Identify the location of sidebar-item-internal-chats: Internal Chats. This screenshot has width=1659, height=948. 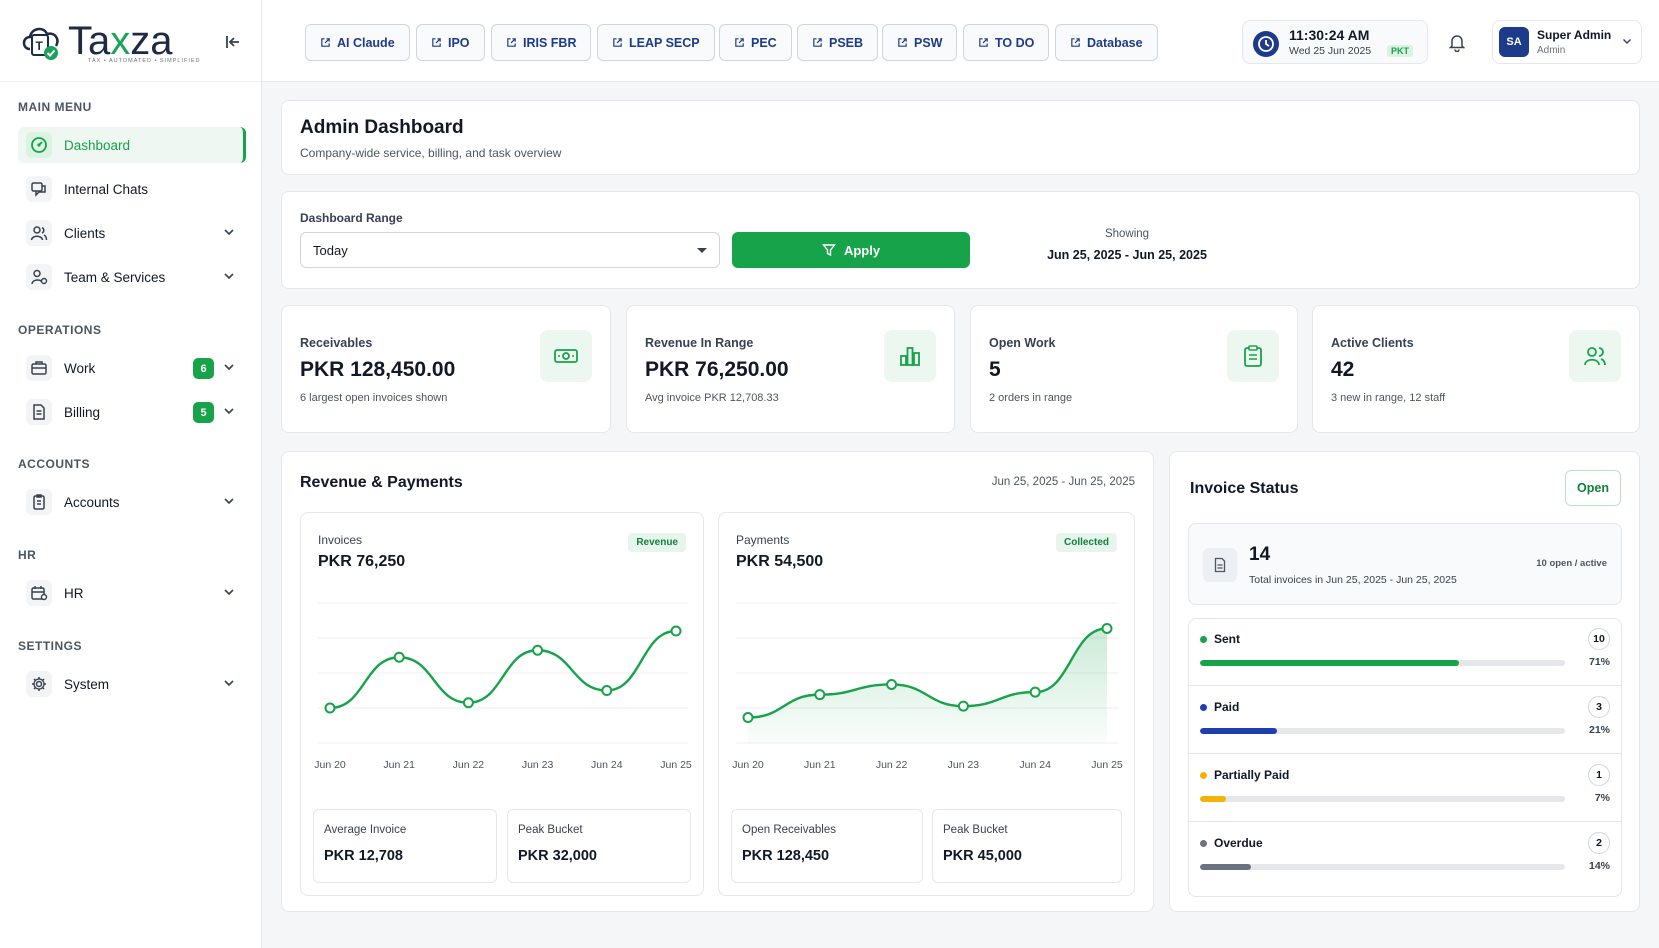
(132, 189).